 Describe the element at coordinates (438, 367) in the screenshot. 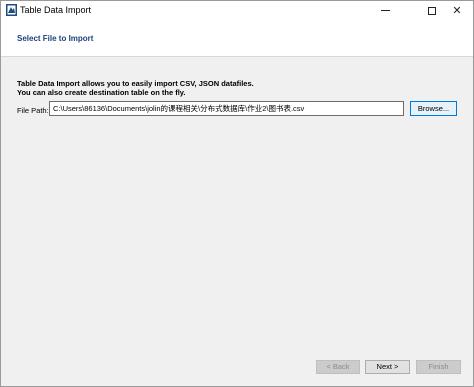

I see `finish-button: Finish` at that location.